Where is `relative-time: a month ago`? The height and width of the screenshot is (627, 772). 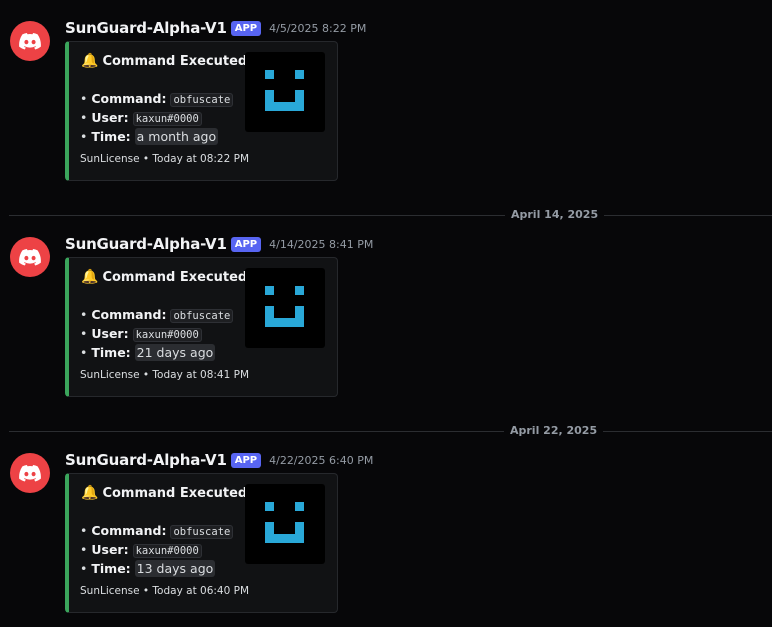
relative-time: a month ago is located at coordinates (176, 136).